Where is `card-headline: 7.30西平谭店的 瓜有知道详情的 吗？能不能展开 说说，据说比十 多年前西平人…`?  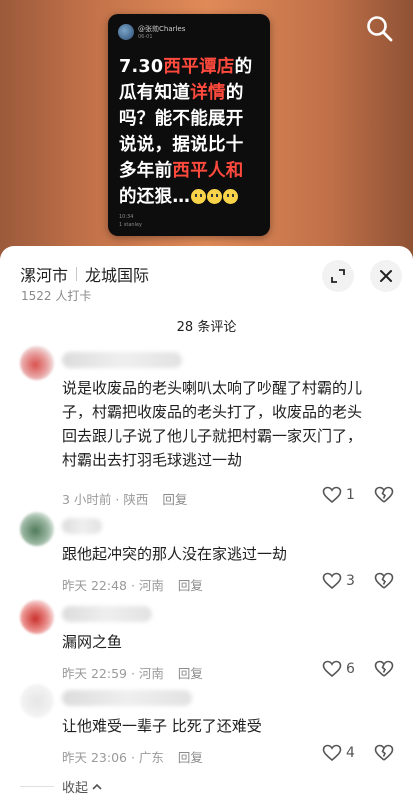 card-headline: 7.30西平谭店的 瓜有知道详情的 吗？能不能展开 说说，据说比十 多年前西平人… is located at coordinates (186, 132).